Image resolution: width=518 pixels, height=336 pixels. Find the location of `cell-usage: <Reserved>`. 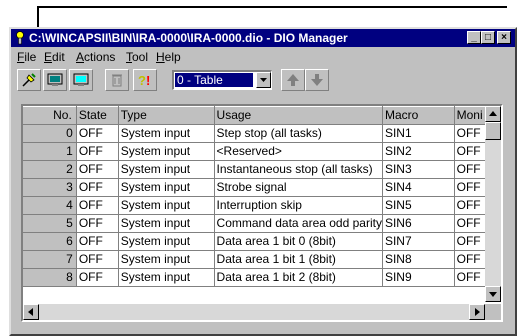

cell-usage: <Reserved> is located at coordinates (298, 151).